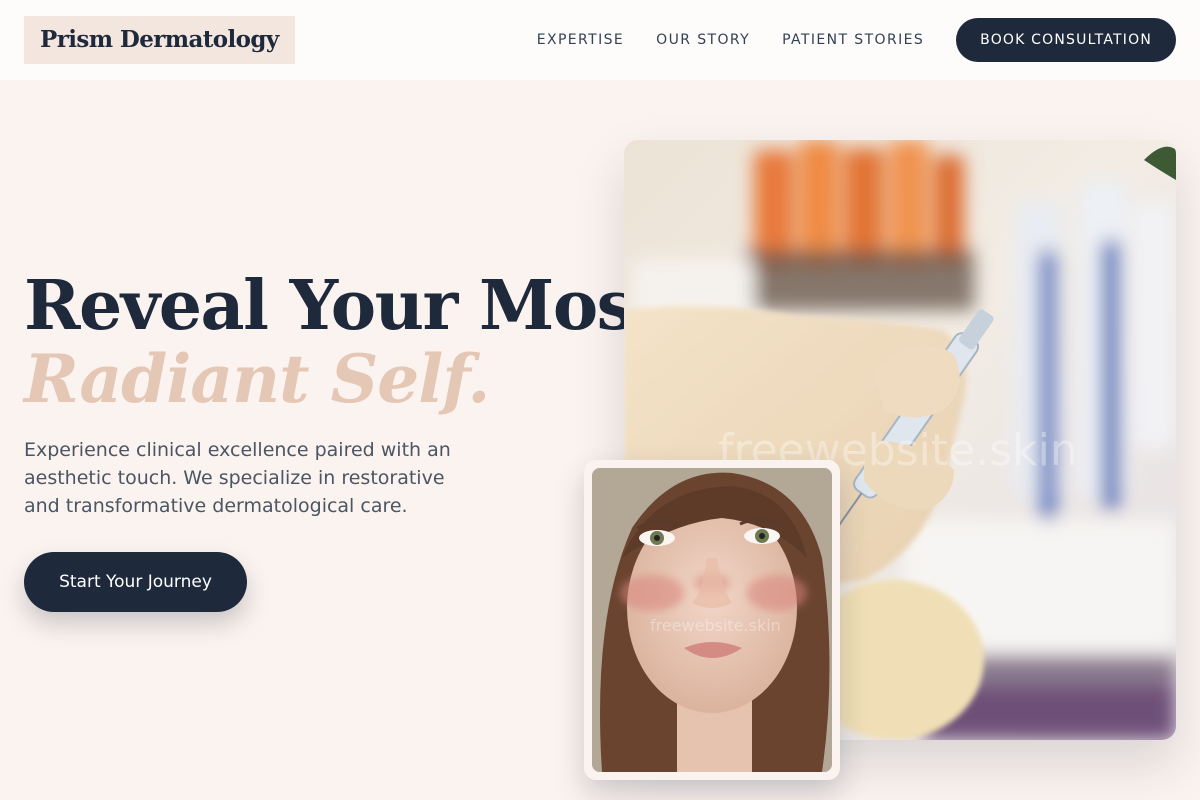  Describe the element at coordinates (344, 306) in the screenshot. I see `hero-headline-line1: Reveal Your Most` at that location.